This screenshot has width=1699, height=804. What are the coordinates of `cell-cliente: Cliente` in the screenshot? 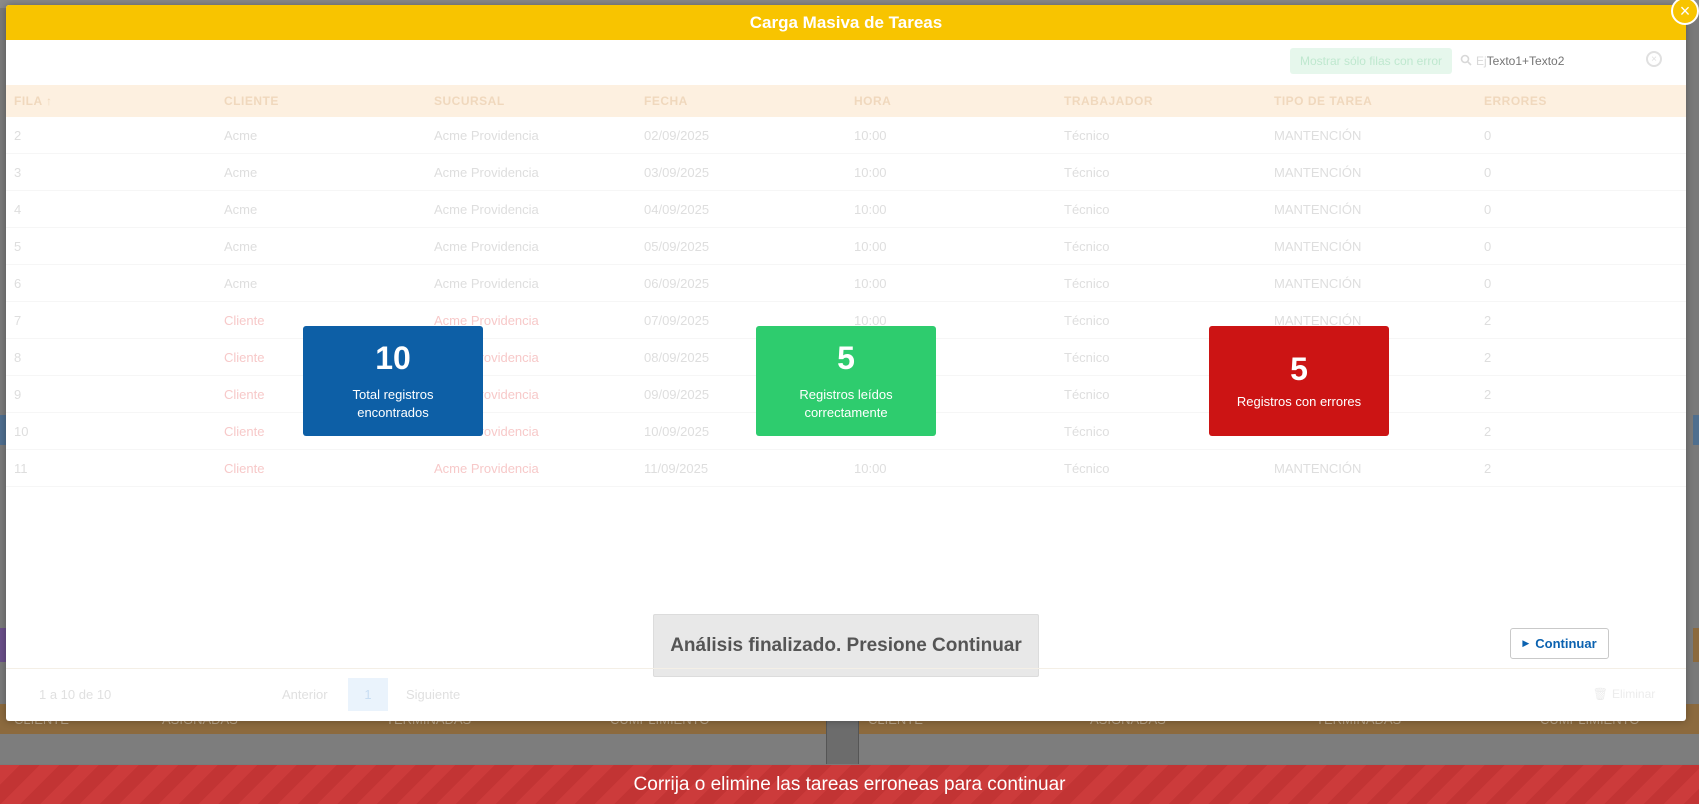 It's located at (244, 468).